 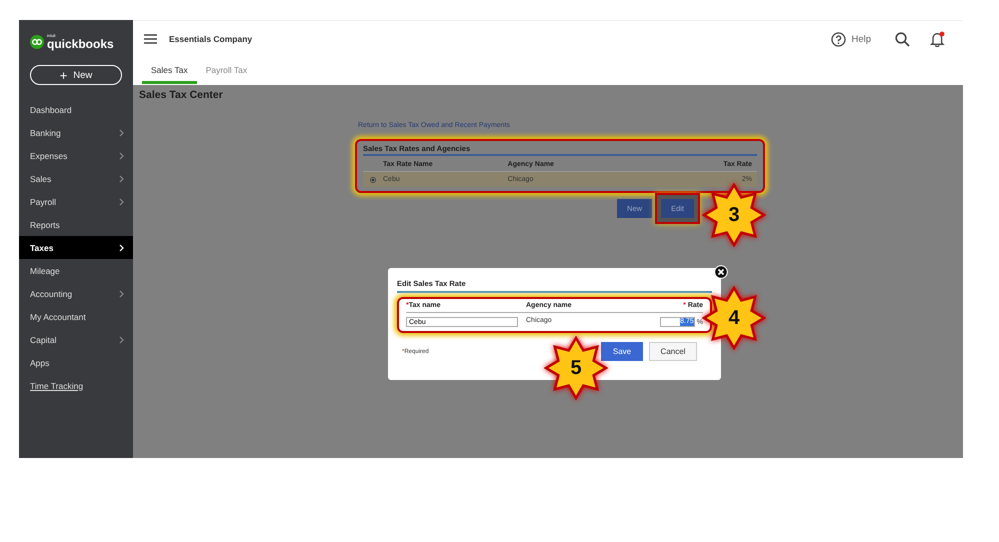 What do you see at coordinates (838, 39) in the screenshot?
I see `help-icon` at bounding box center [838, 39].